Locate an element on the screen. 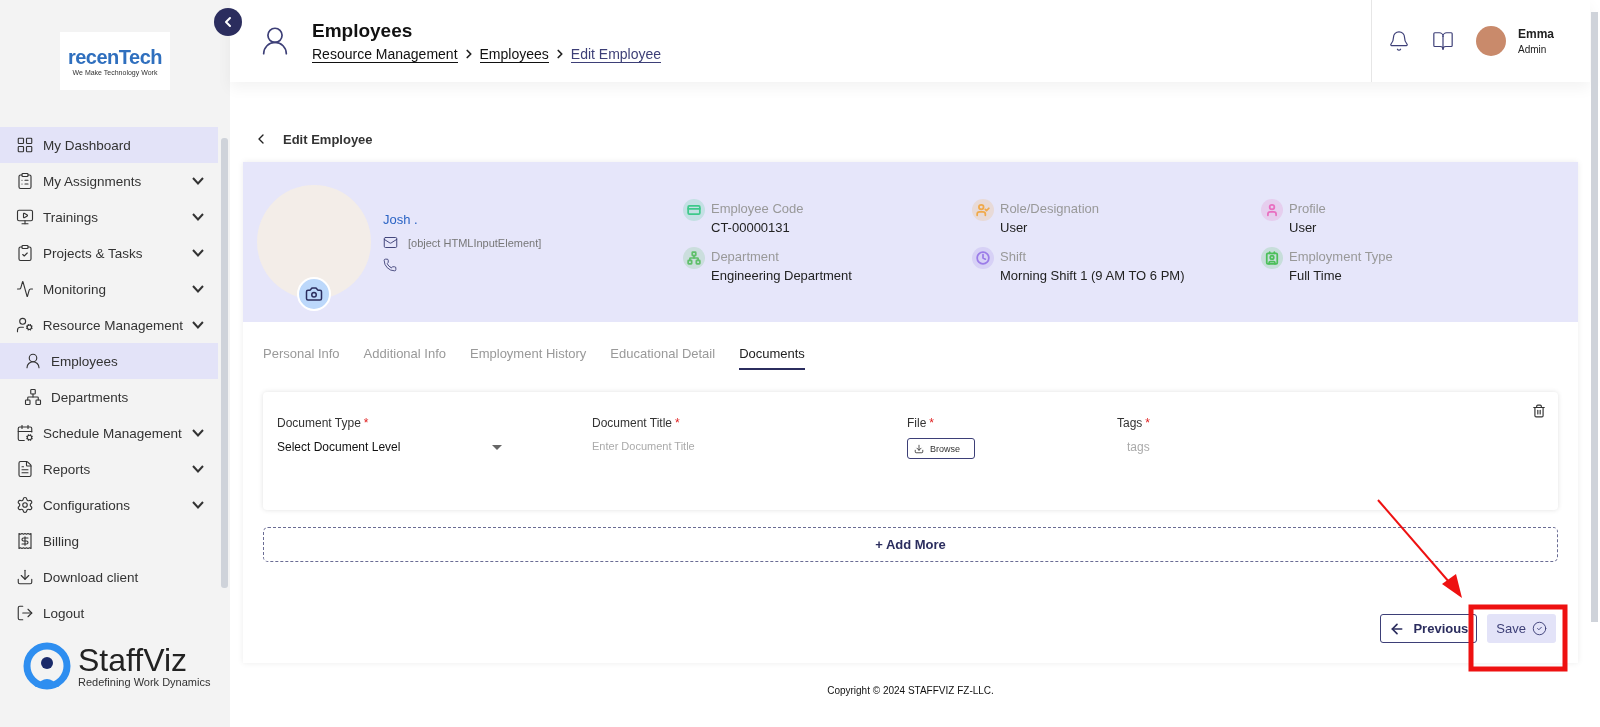  tags-input: tags is located at coordinates (1167, 447).